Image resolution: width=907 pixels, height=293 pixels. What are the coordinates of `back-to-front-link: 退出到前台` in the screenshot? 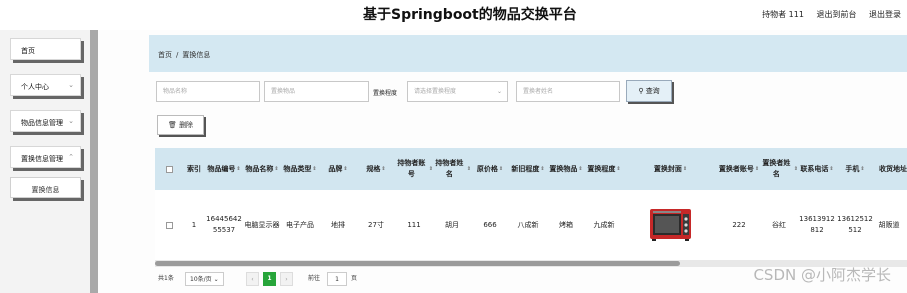 It's located at (836, 14).